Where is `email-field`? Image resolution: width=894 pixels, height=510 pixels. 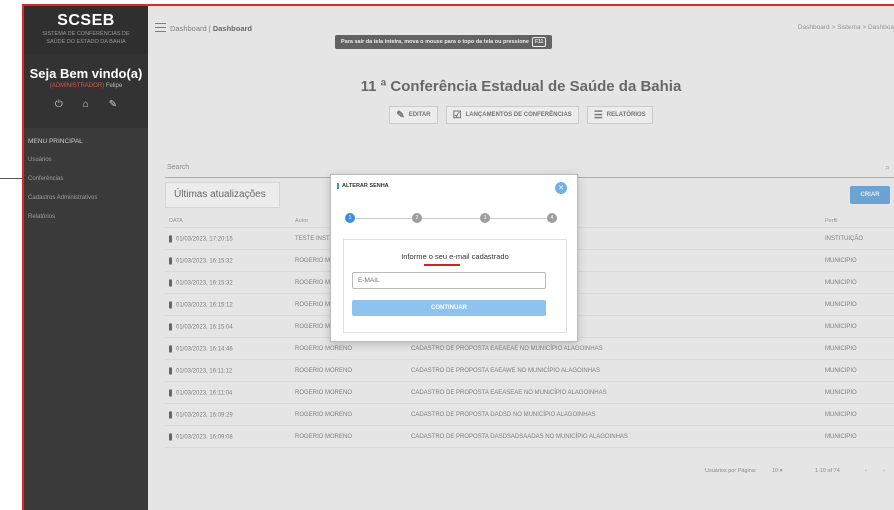 email-field is located at coordinates (449, 280).